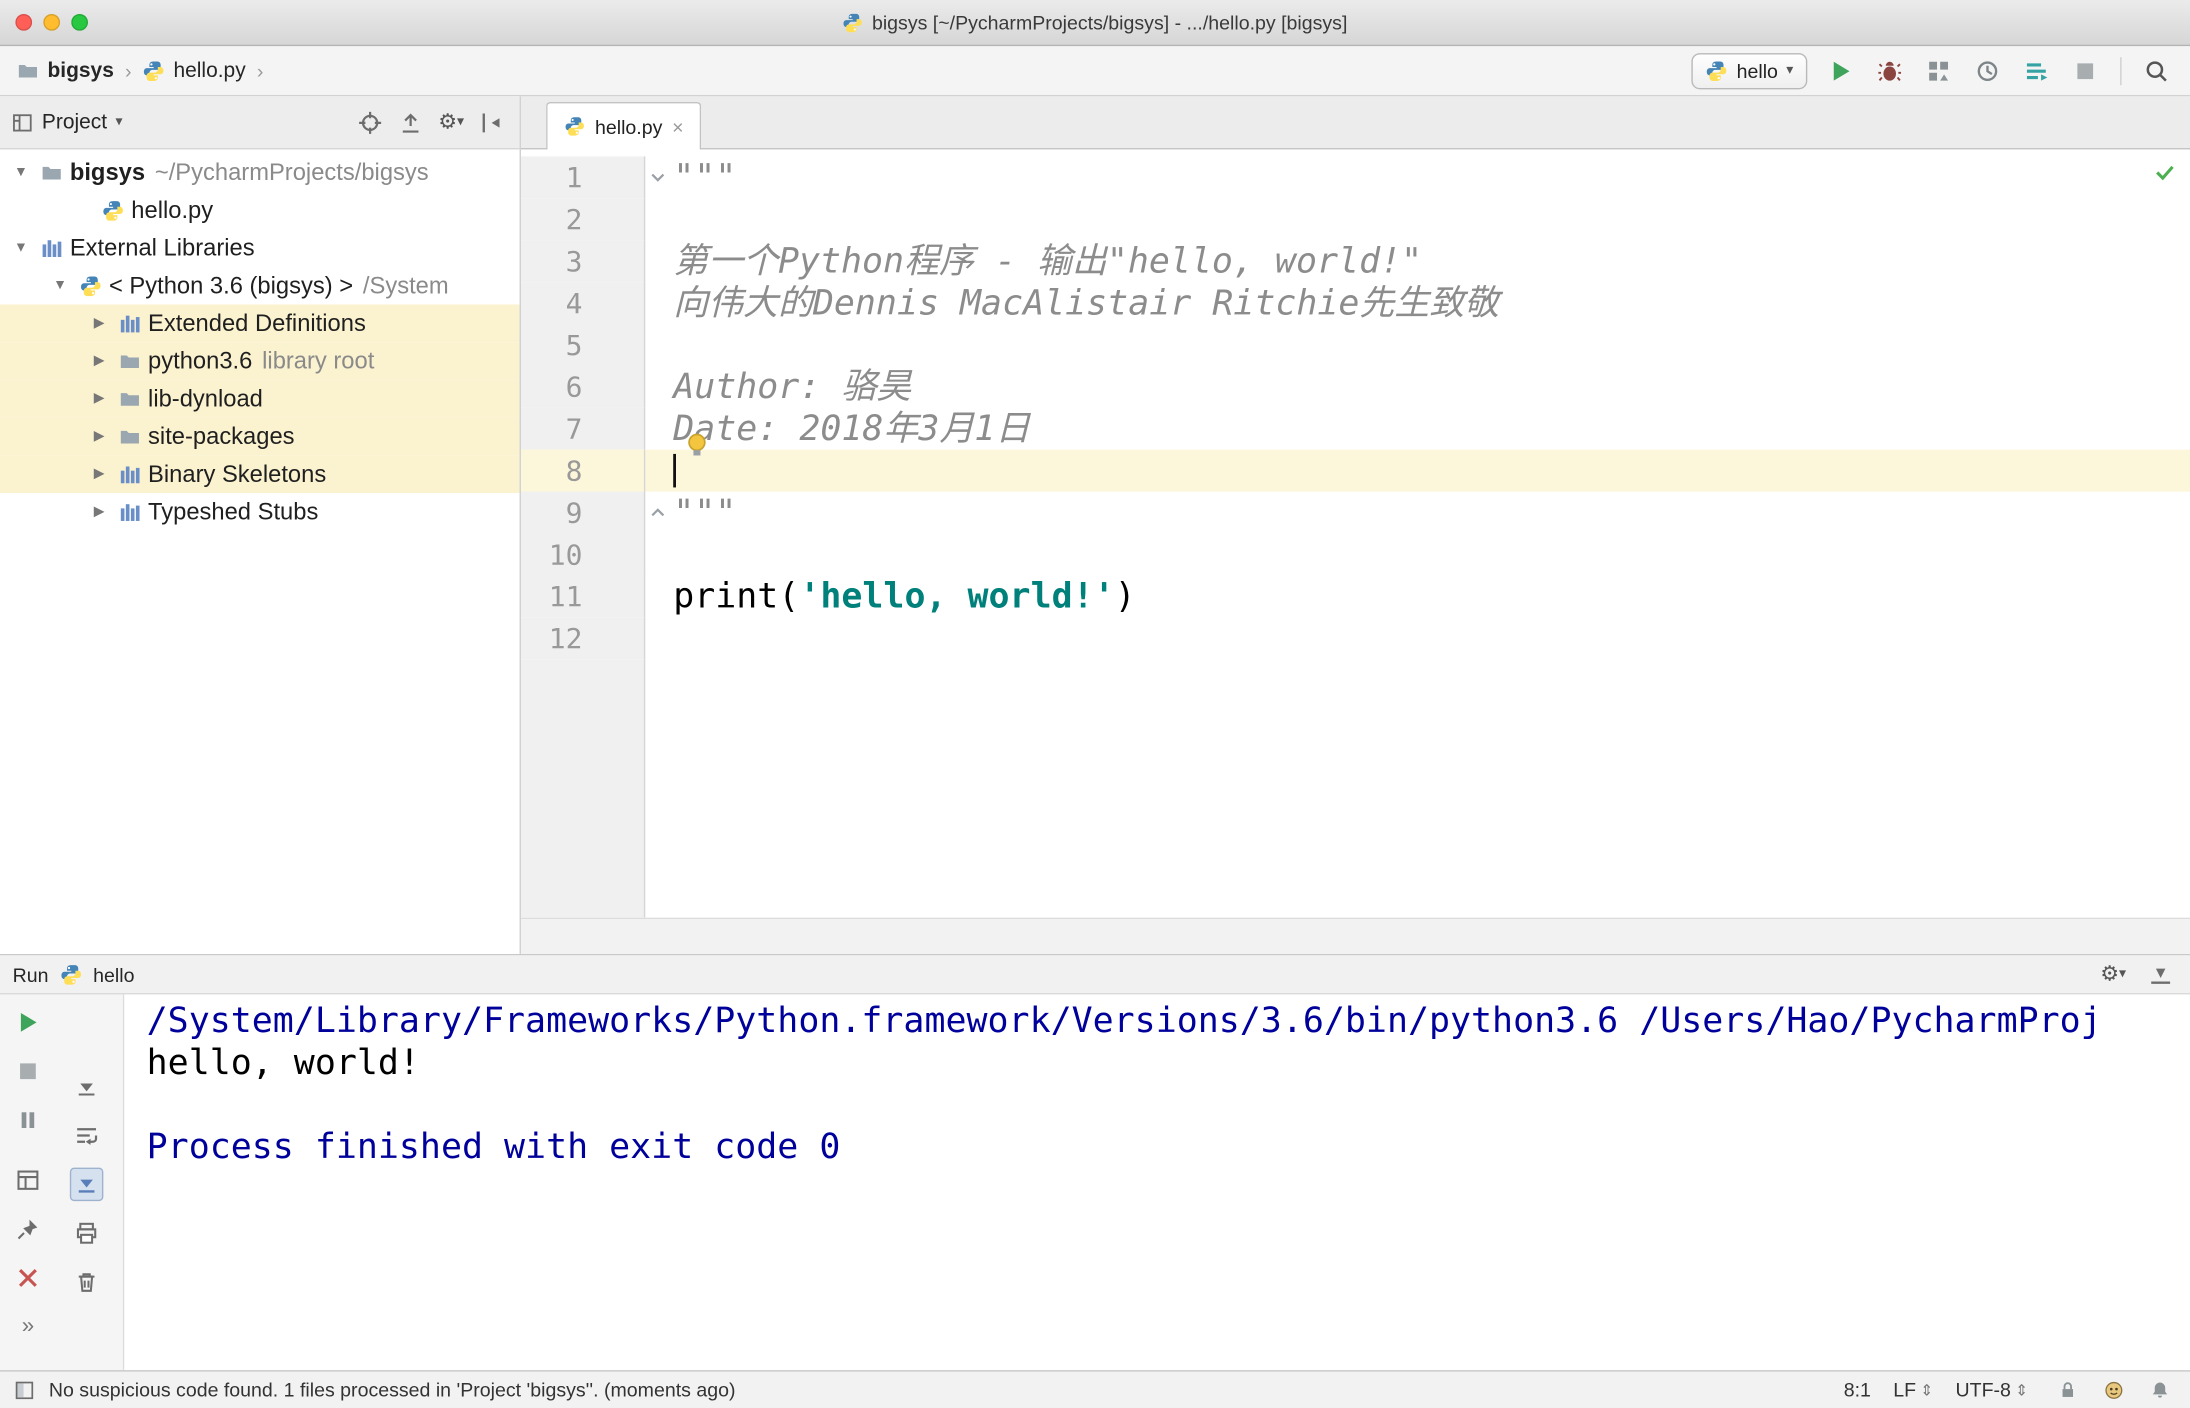 Image resolution: width=2190 pixels, height=1408 pixels. What do you see at coordinates (260, 398) in the screenshot?
I see `tree-item-lib-dynload: ▶ lib-dynload` at bounding box center [260, 398].